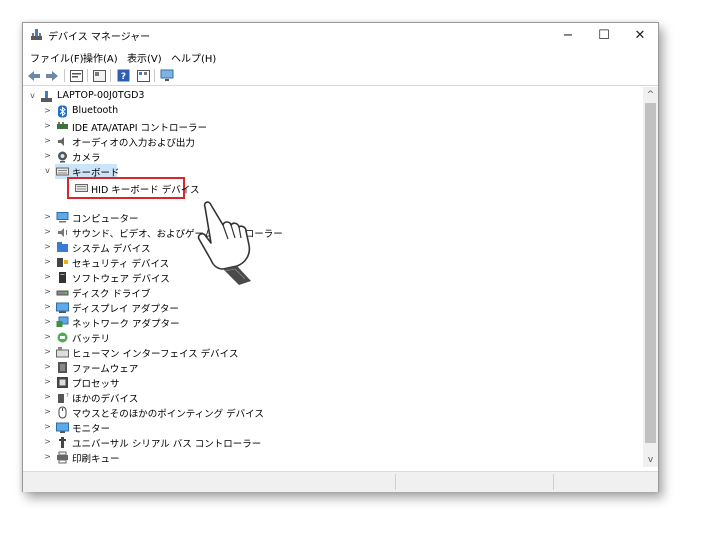  I want to click on properties-button, so click(76, 75).